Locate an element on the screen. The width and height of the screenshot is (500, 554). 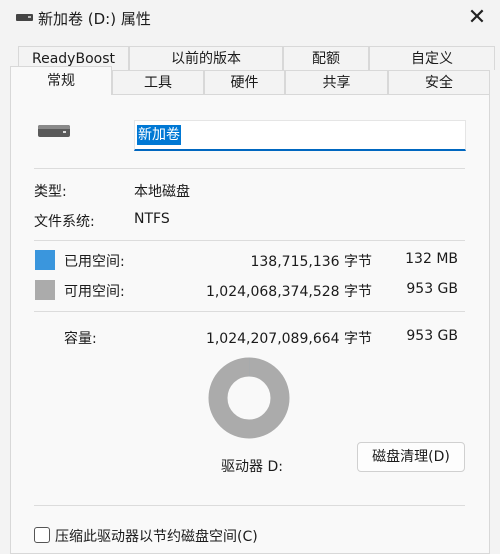
free-space-bytes: 1,024,068,374,528 字节 is located at coordinates (288, 292).